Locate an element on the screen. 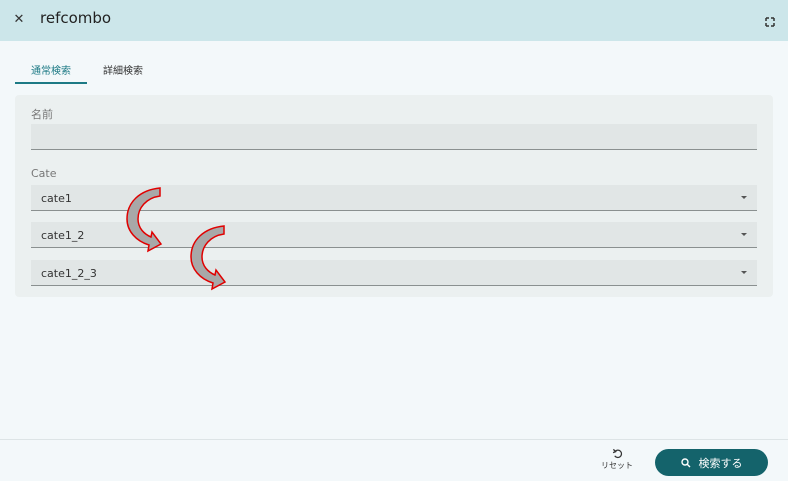 This screenshot has height=481, width=788. search-icon is located at coordinates (685, 462).